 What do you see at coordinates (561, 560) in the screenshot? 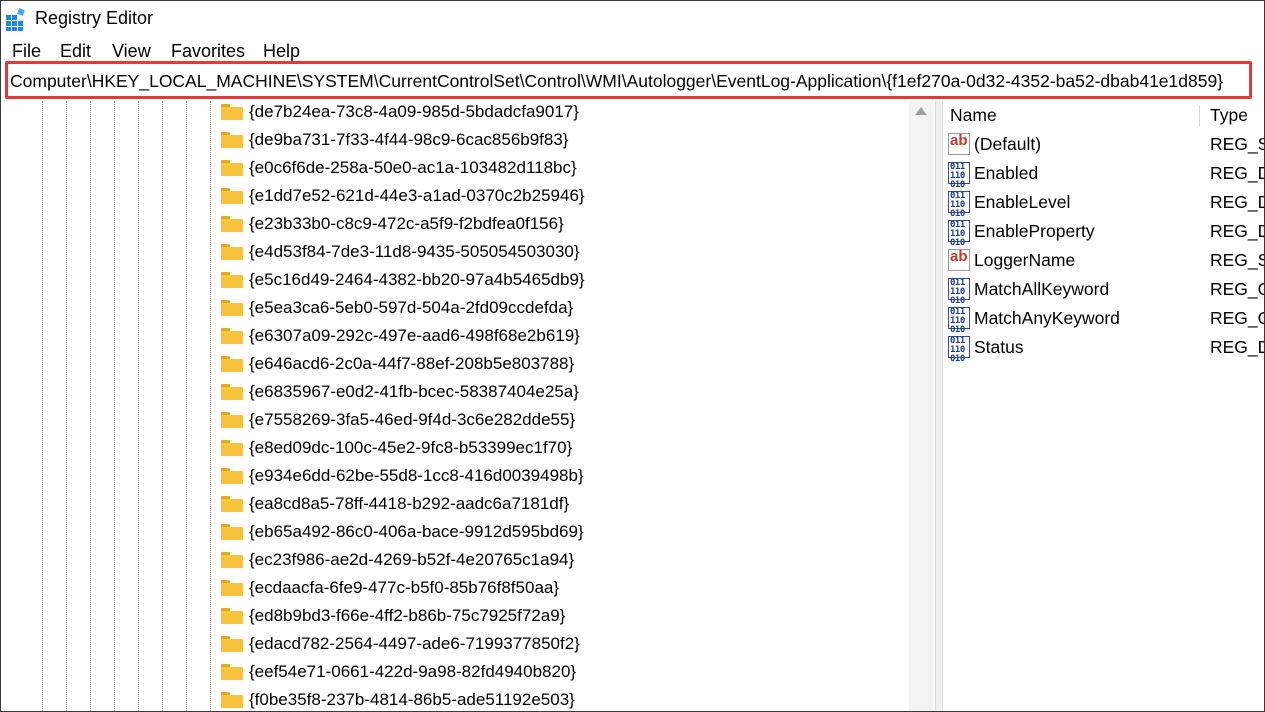
I see `tree-key-item: {ec23f986-ae2d-4269-b52f-4e20765c1a94}` at bounding box center [561, 560].